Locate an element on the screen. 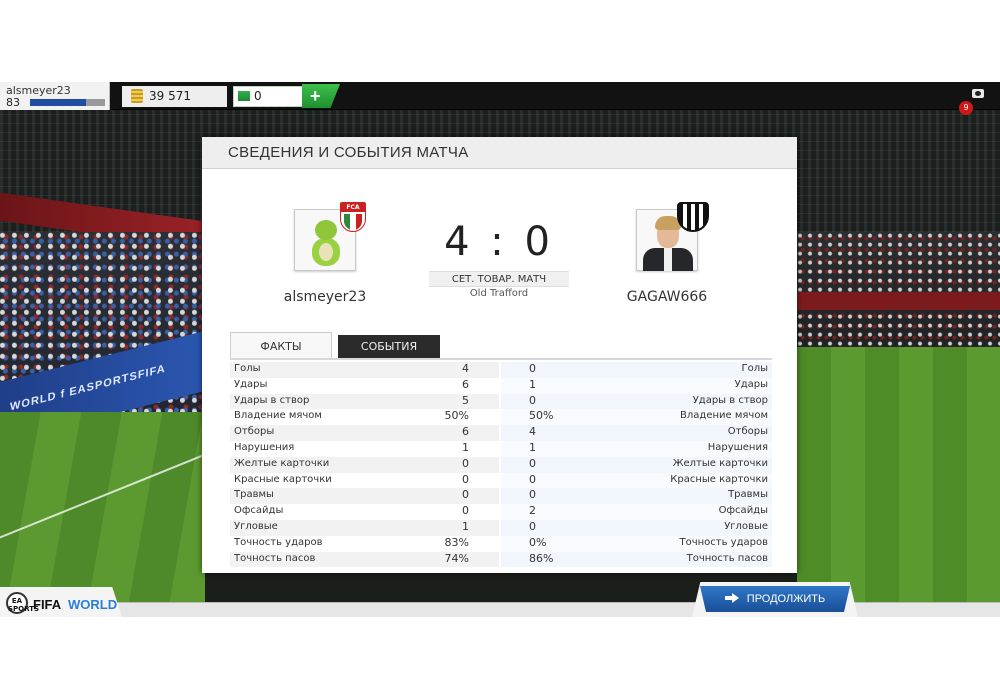 This screenshot has width=1000, height=700. profile-widget: alsmeyer23 83 is located at coordinates (55, 96).